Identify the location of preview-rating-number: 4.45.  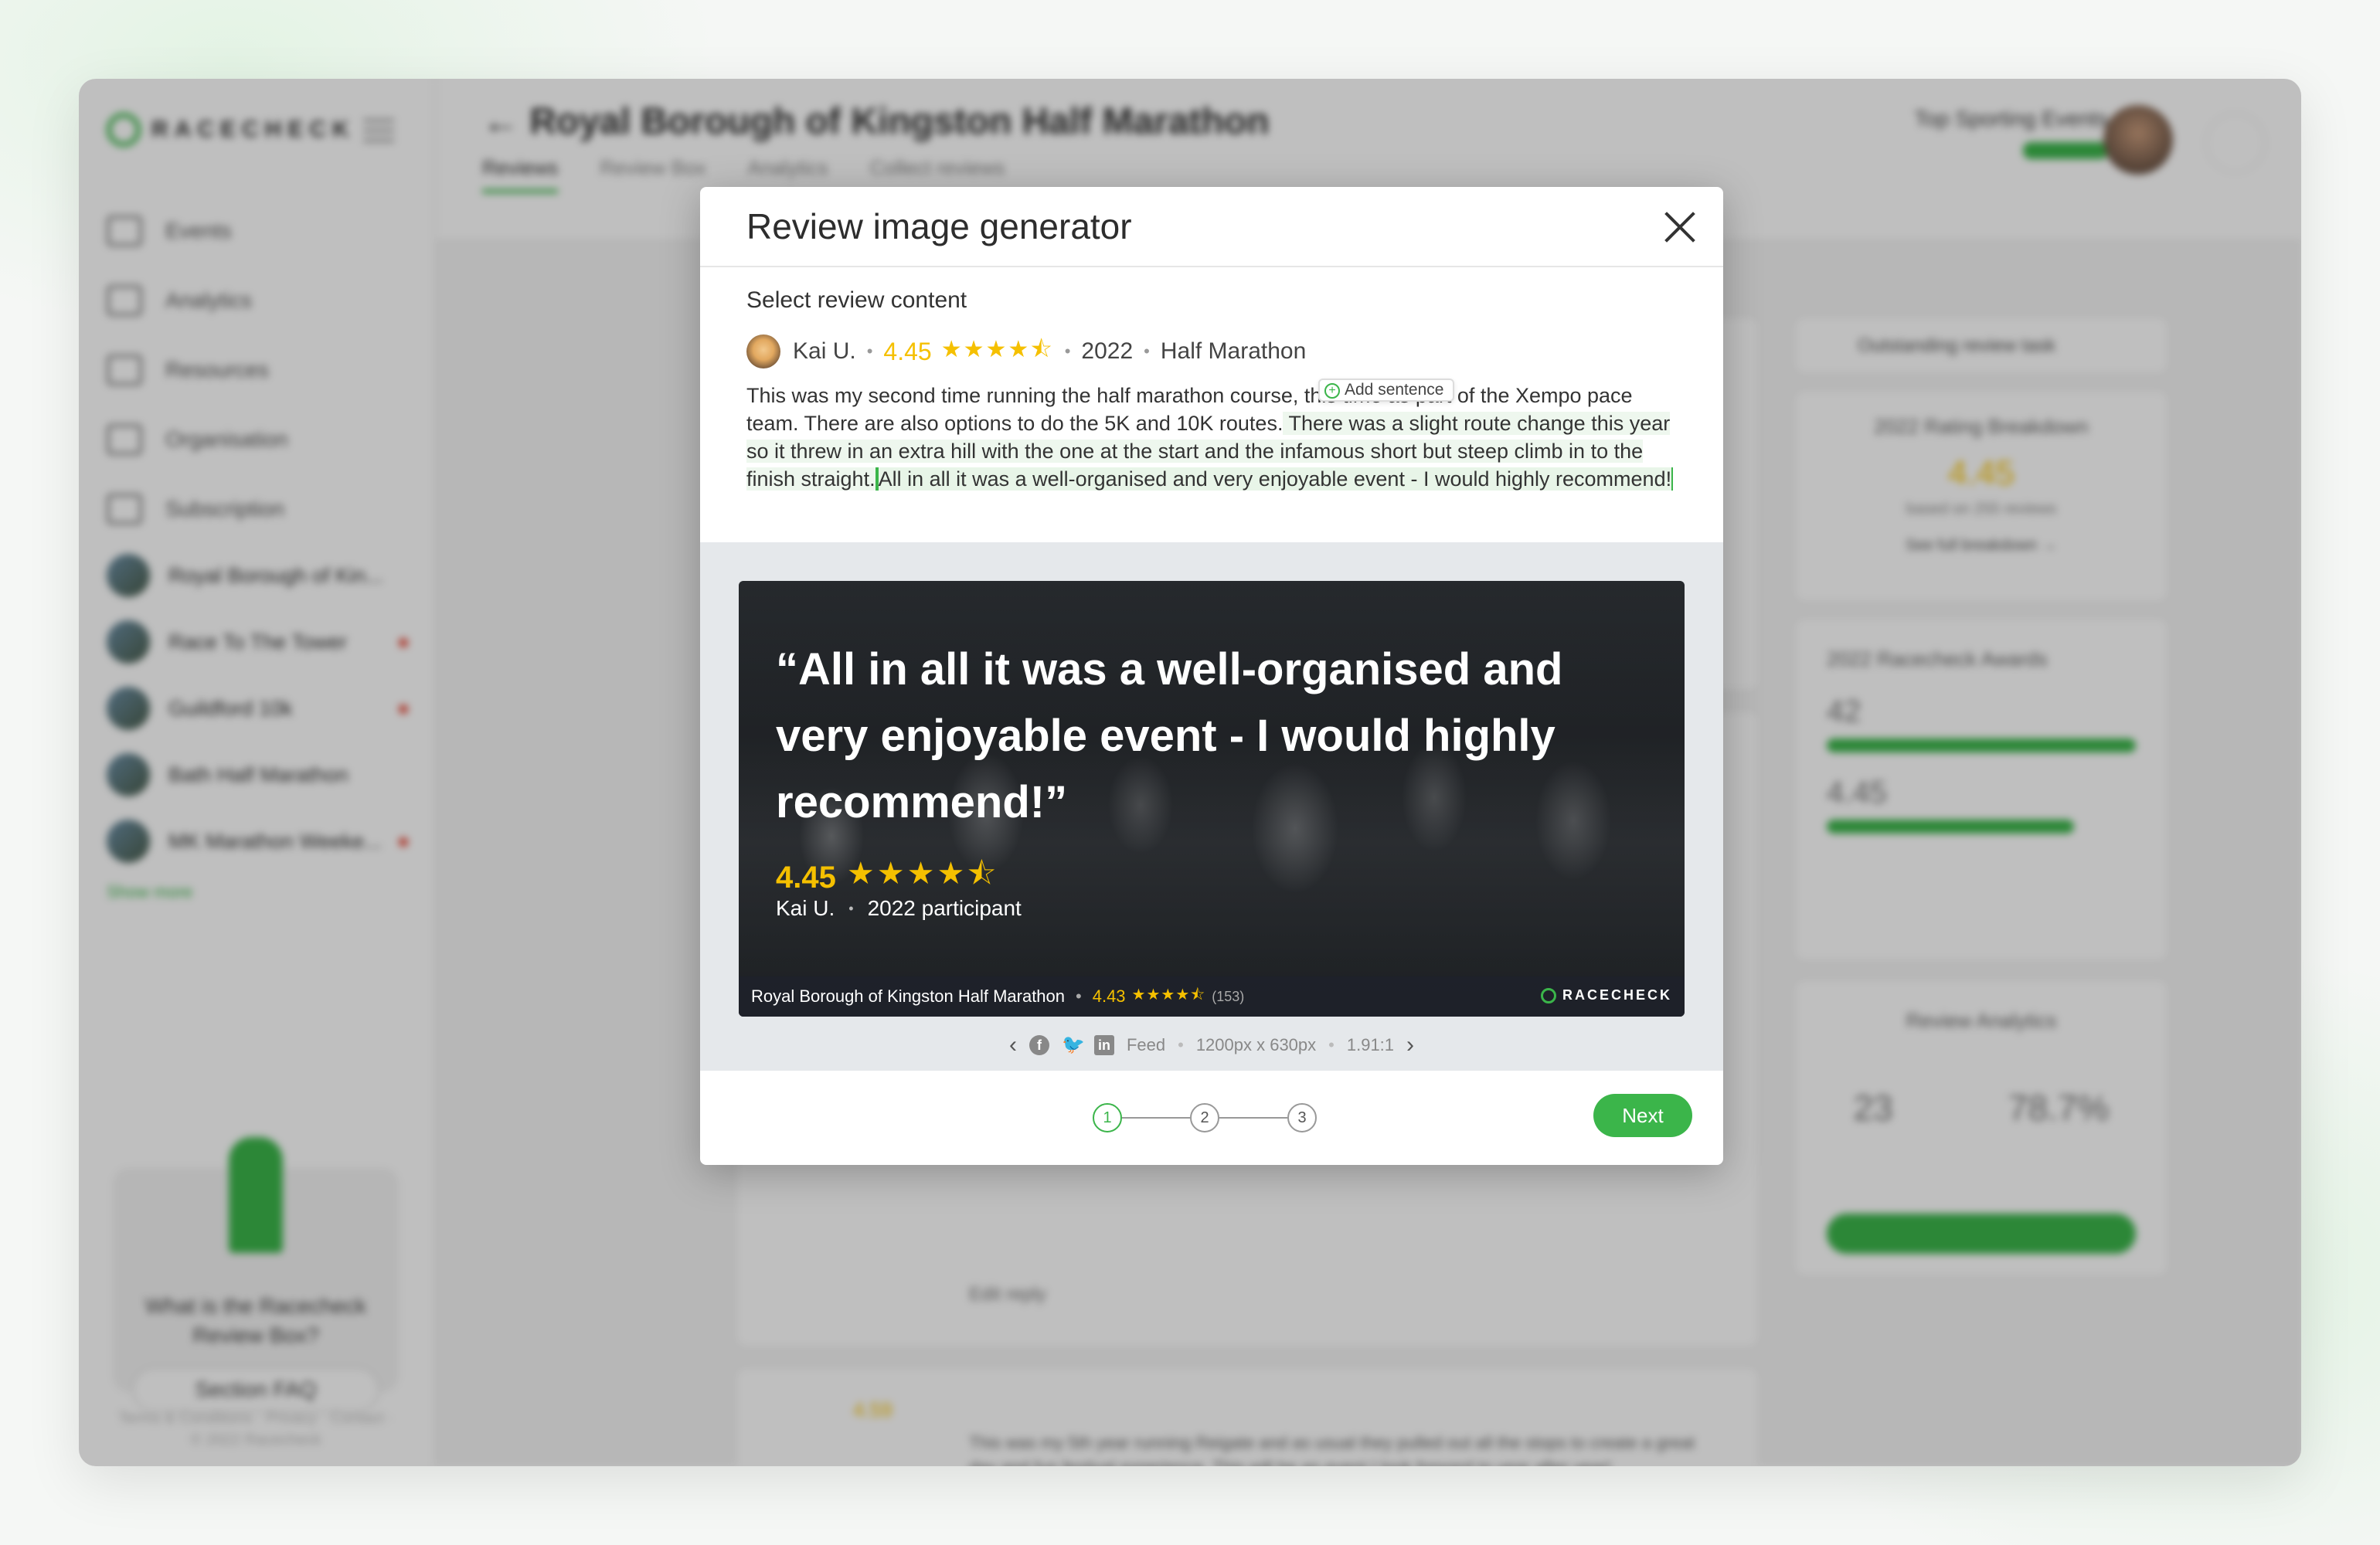
(806, 877).